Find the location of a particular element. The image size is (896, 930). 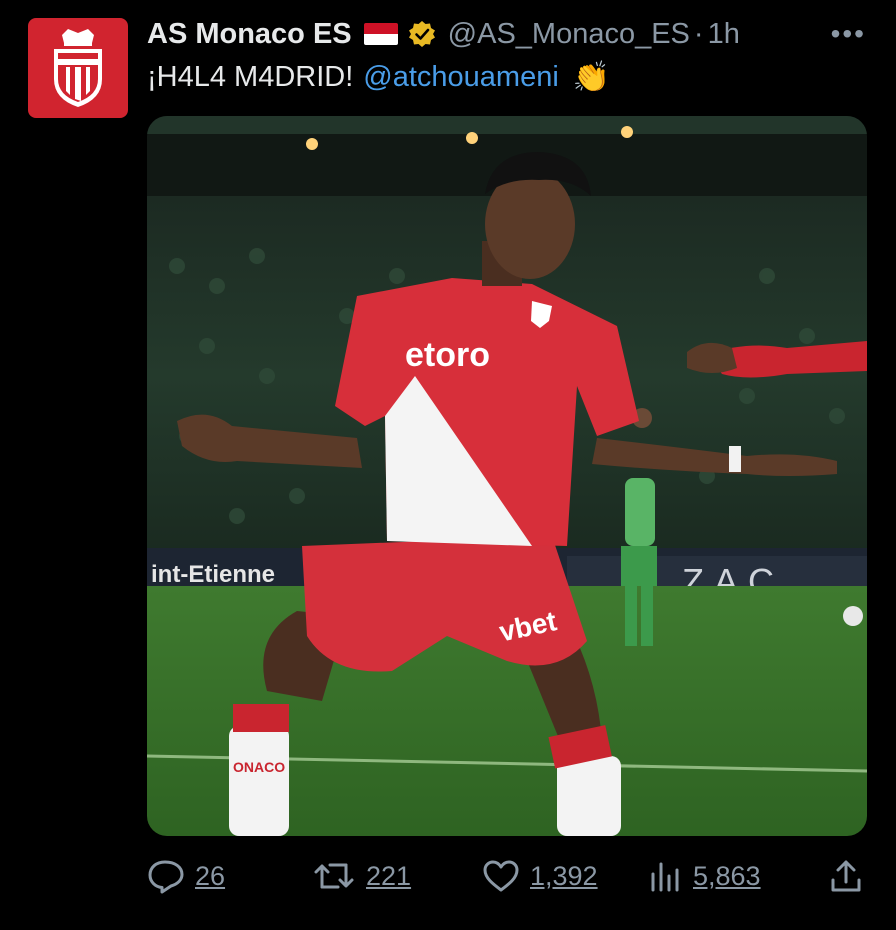

share-button is located at coordinates (846, 876).